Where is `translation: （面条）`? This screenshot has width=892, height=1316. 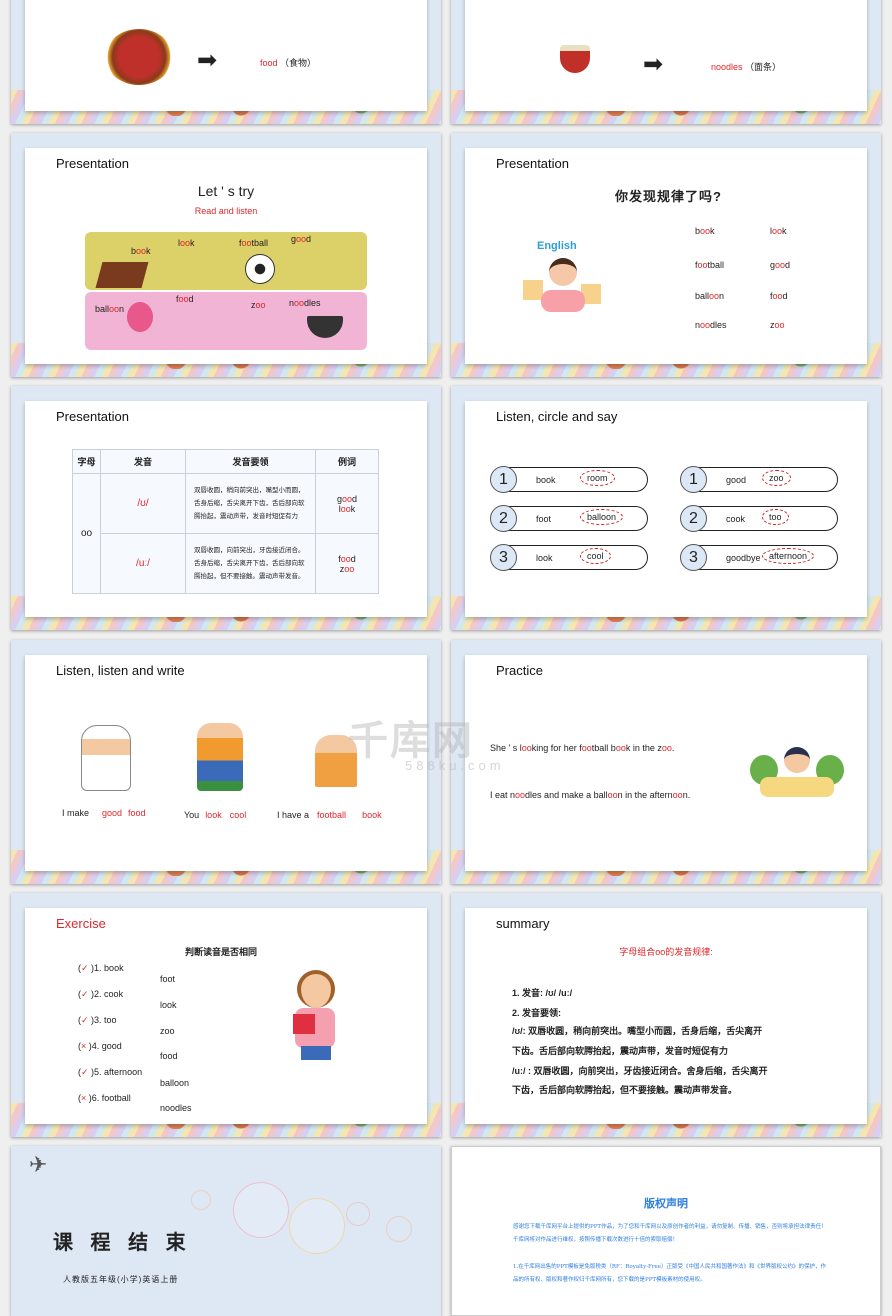 translation: （面条） is located at coordinates (763, 67).